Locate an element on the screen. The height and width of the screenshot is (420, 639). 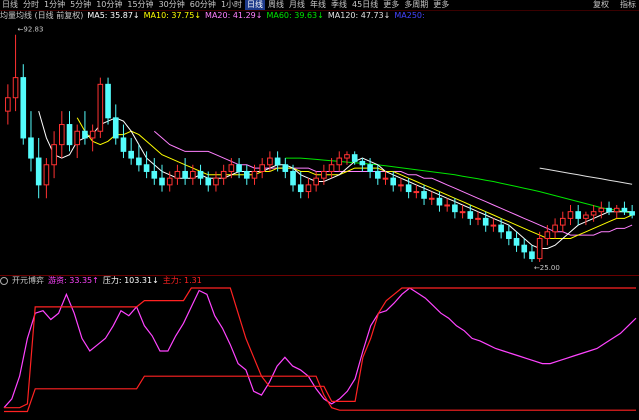
ma120-line is located at coordinates (586, 176).